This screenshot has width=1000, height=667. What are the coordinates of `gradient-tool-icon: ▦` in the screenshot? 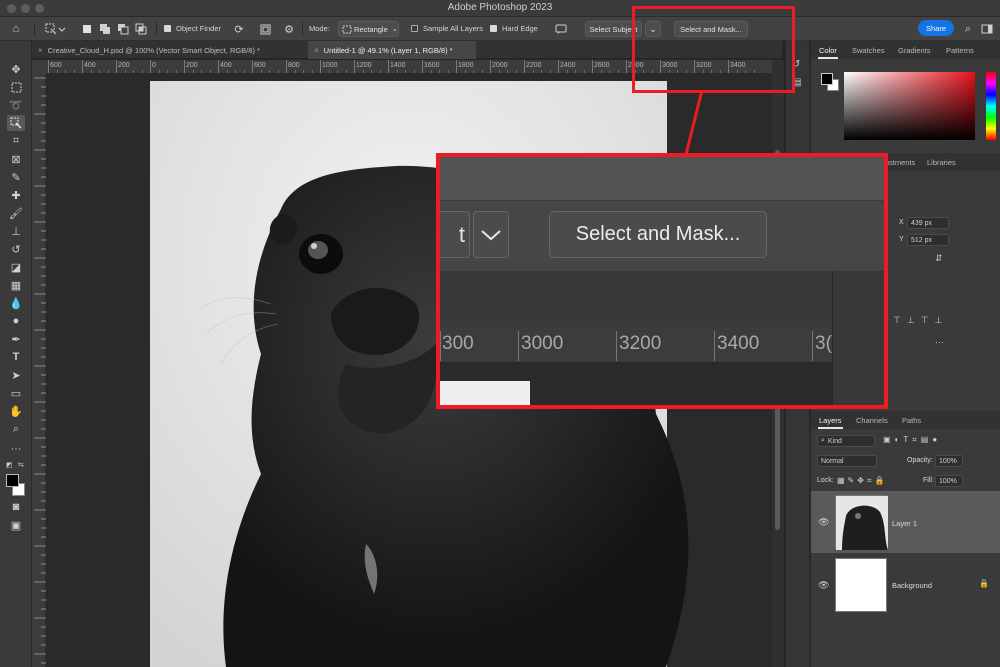 It's located at (16, 285).